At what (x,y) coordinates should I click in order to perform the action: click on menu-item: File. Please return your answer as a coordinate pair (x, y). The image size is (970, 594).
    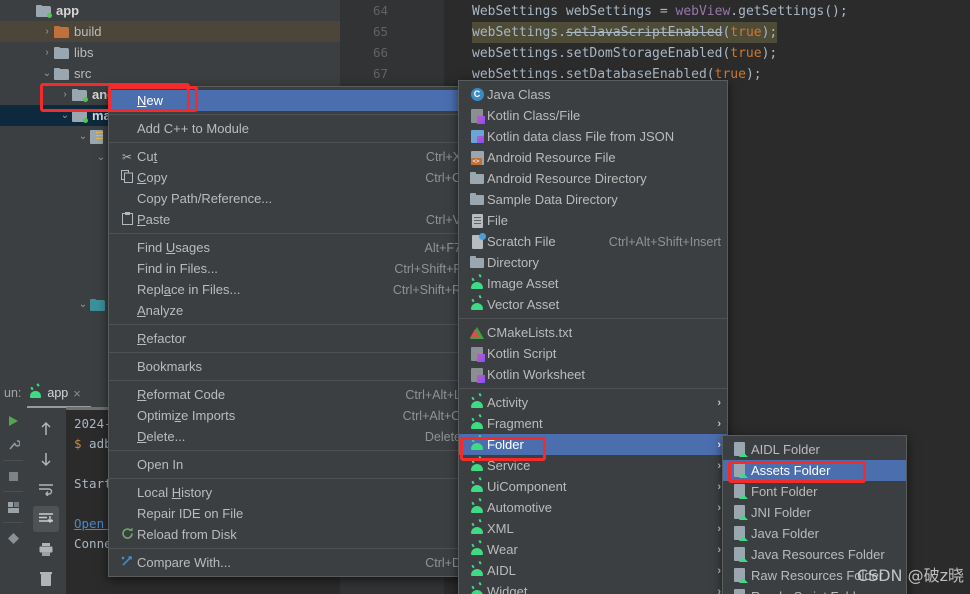
    Looking at the image, I should click on (593, 220).